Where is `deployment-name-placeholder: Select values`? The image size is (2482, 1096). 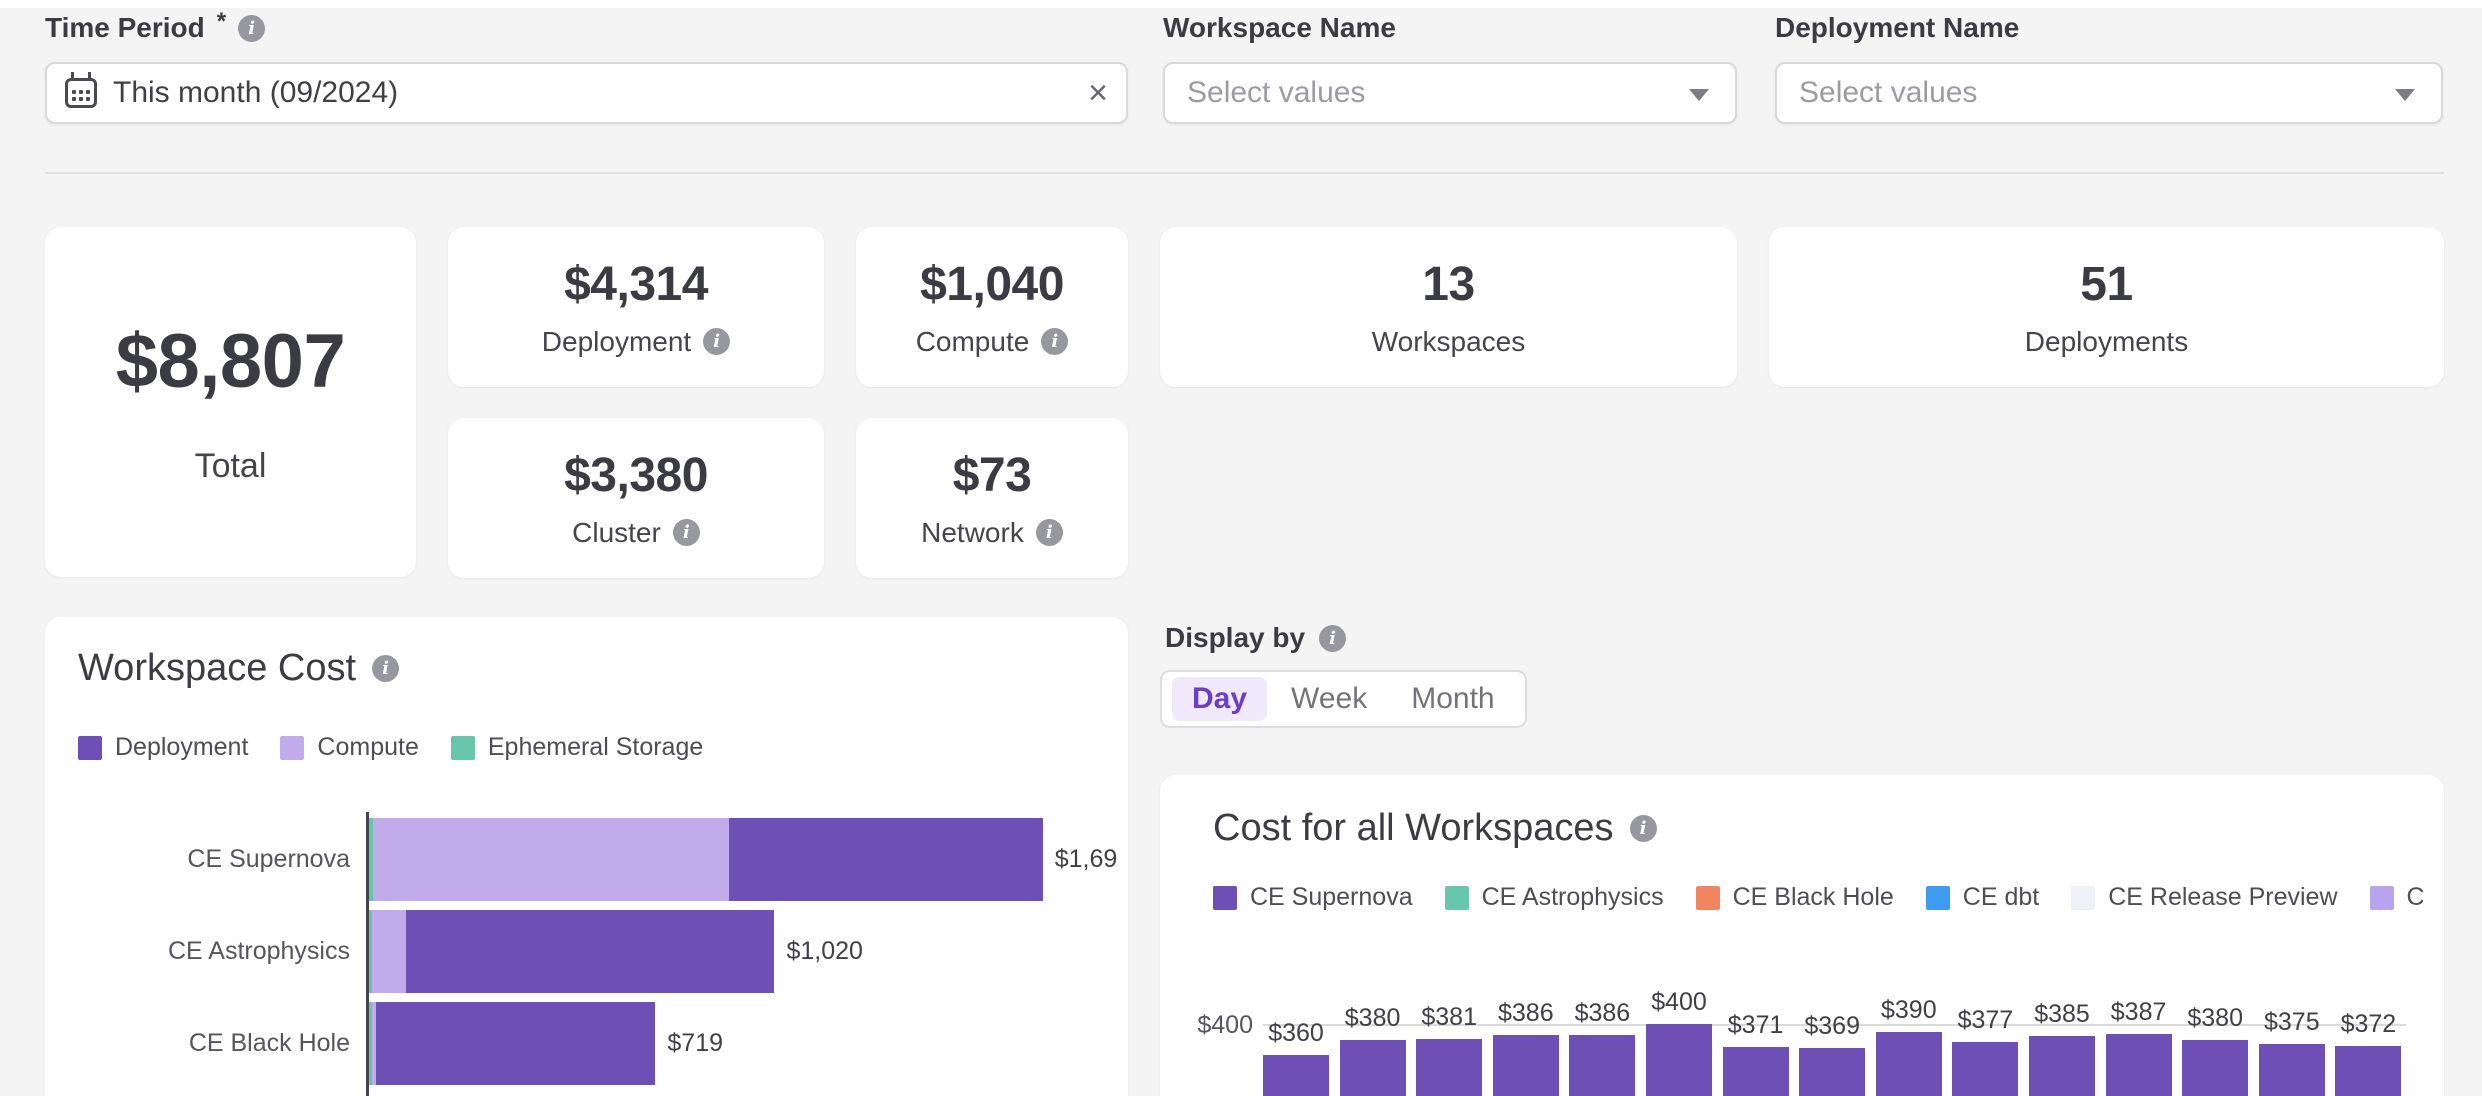
deployment-name-placeholder: Select values is located at coordinates (1888, 92).